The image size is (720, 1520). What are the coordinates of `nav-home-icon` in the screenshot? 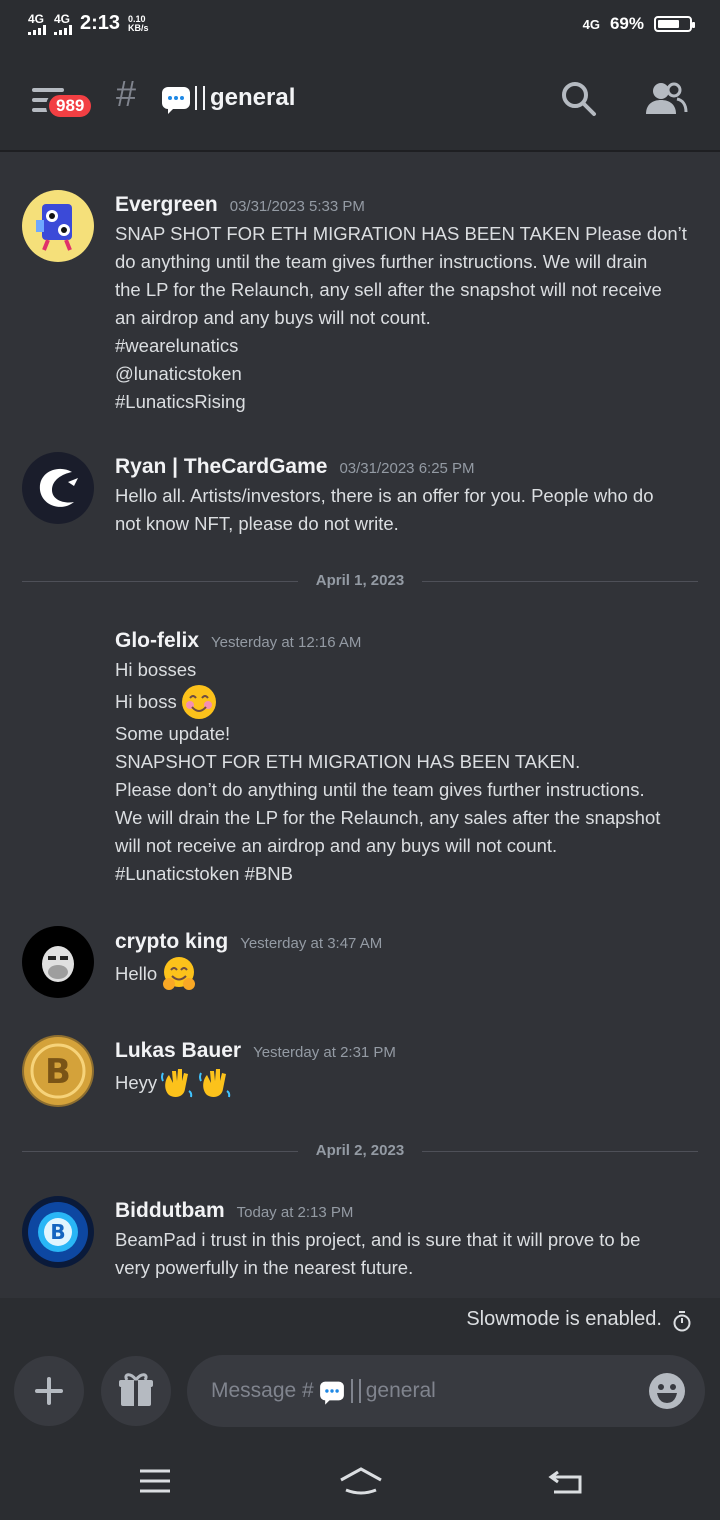 It's located at (361, 1481).